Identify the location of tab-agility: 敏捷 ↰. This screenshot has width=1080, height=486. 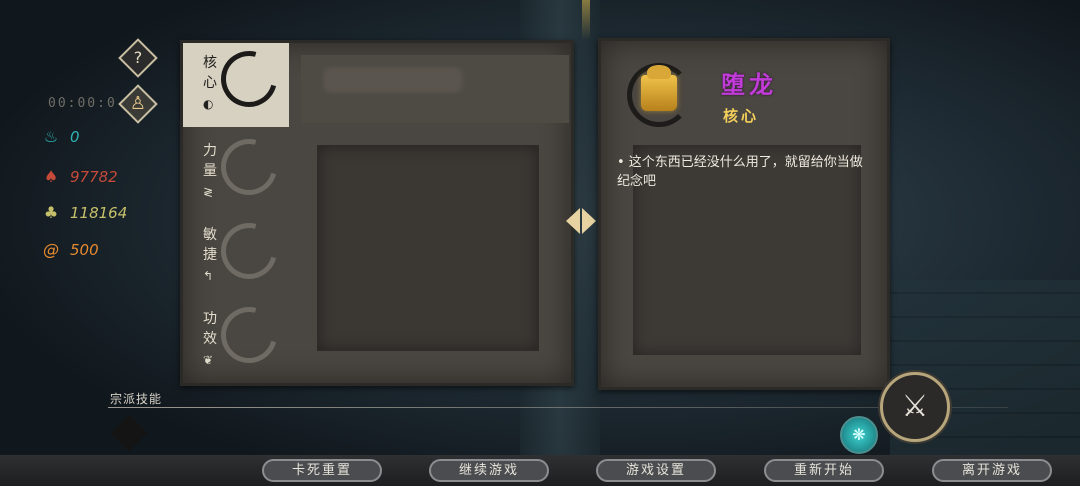
(236, 255).